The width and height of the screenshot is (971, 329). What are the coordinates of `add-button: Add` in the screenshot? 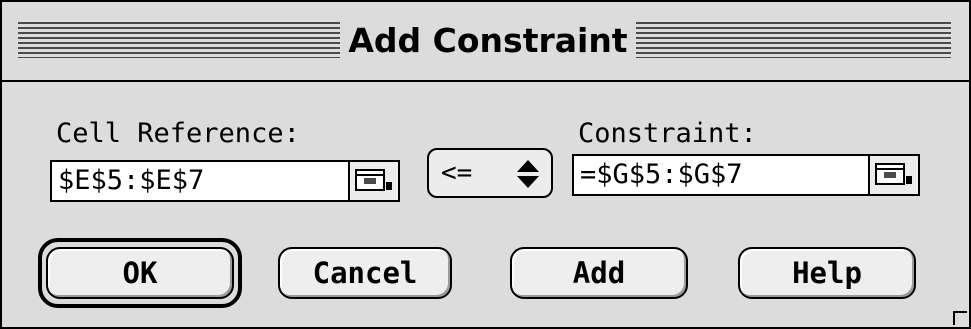 It's located at (599, 273).